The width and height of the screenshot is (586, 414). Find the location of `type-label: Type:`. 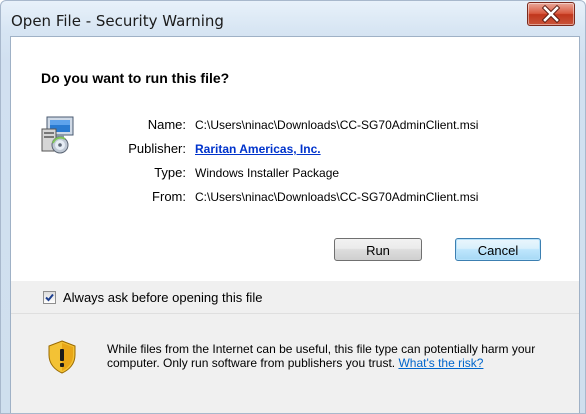

type-label: Type: is located at coordinates (170, 172).